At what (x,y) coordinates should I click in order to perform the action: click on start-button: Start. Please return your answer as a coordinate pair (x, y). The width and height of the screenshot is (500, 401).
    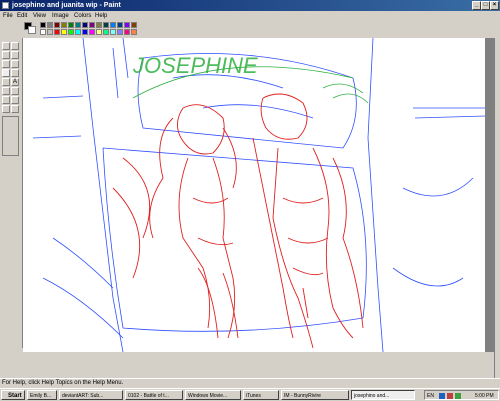
    Looking at the image, I should click on (13, 395).